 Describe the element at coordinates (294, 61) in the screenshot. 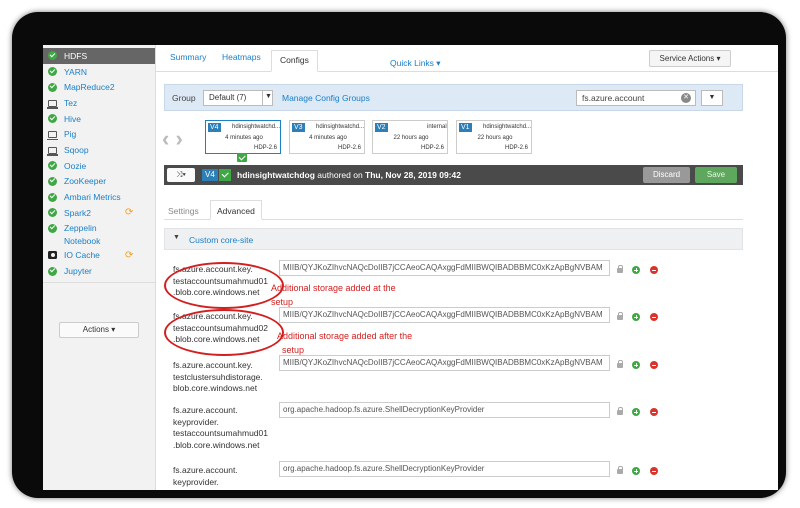

I see `tab-configs: Configs` at that location.